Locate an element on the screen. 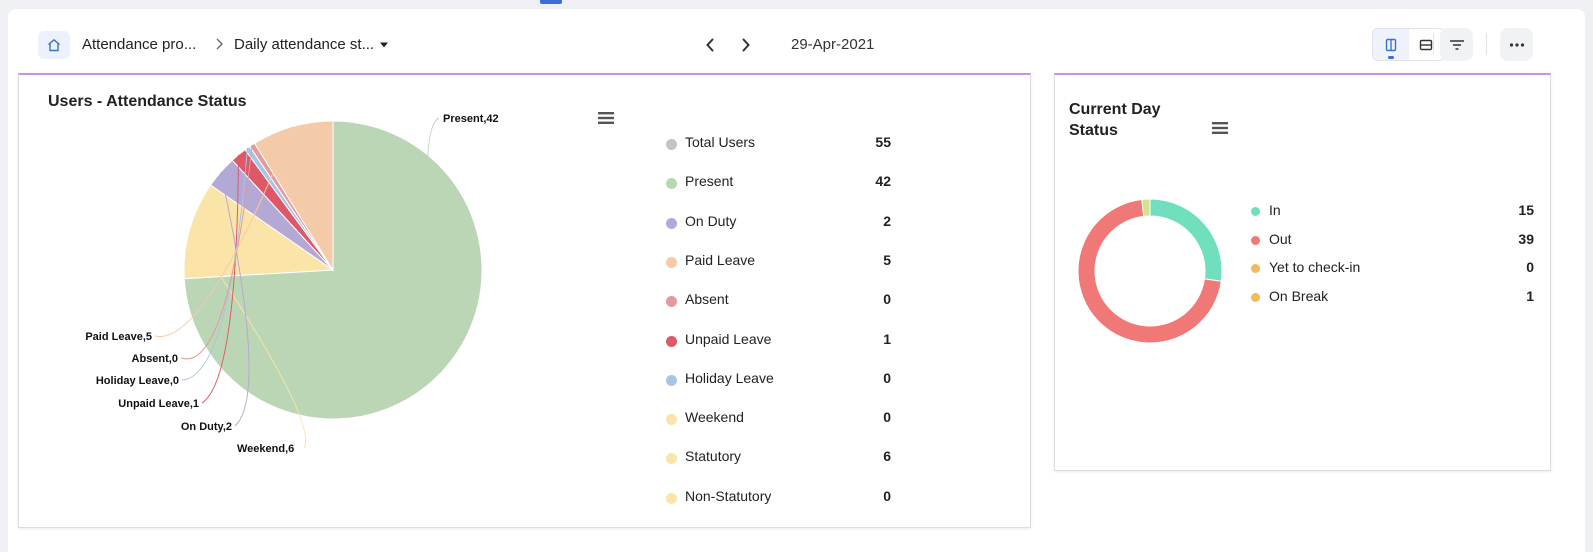  legend-item-statutory: Statutory 6 is located at coordinates (779, 457).